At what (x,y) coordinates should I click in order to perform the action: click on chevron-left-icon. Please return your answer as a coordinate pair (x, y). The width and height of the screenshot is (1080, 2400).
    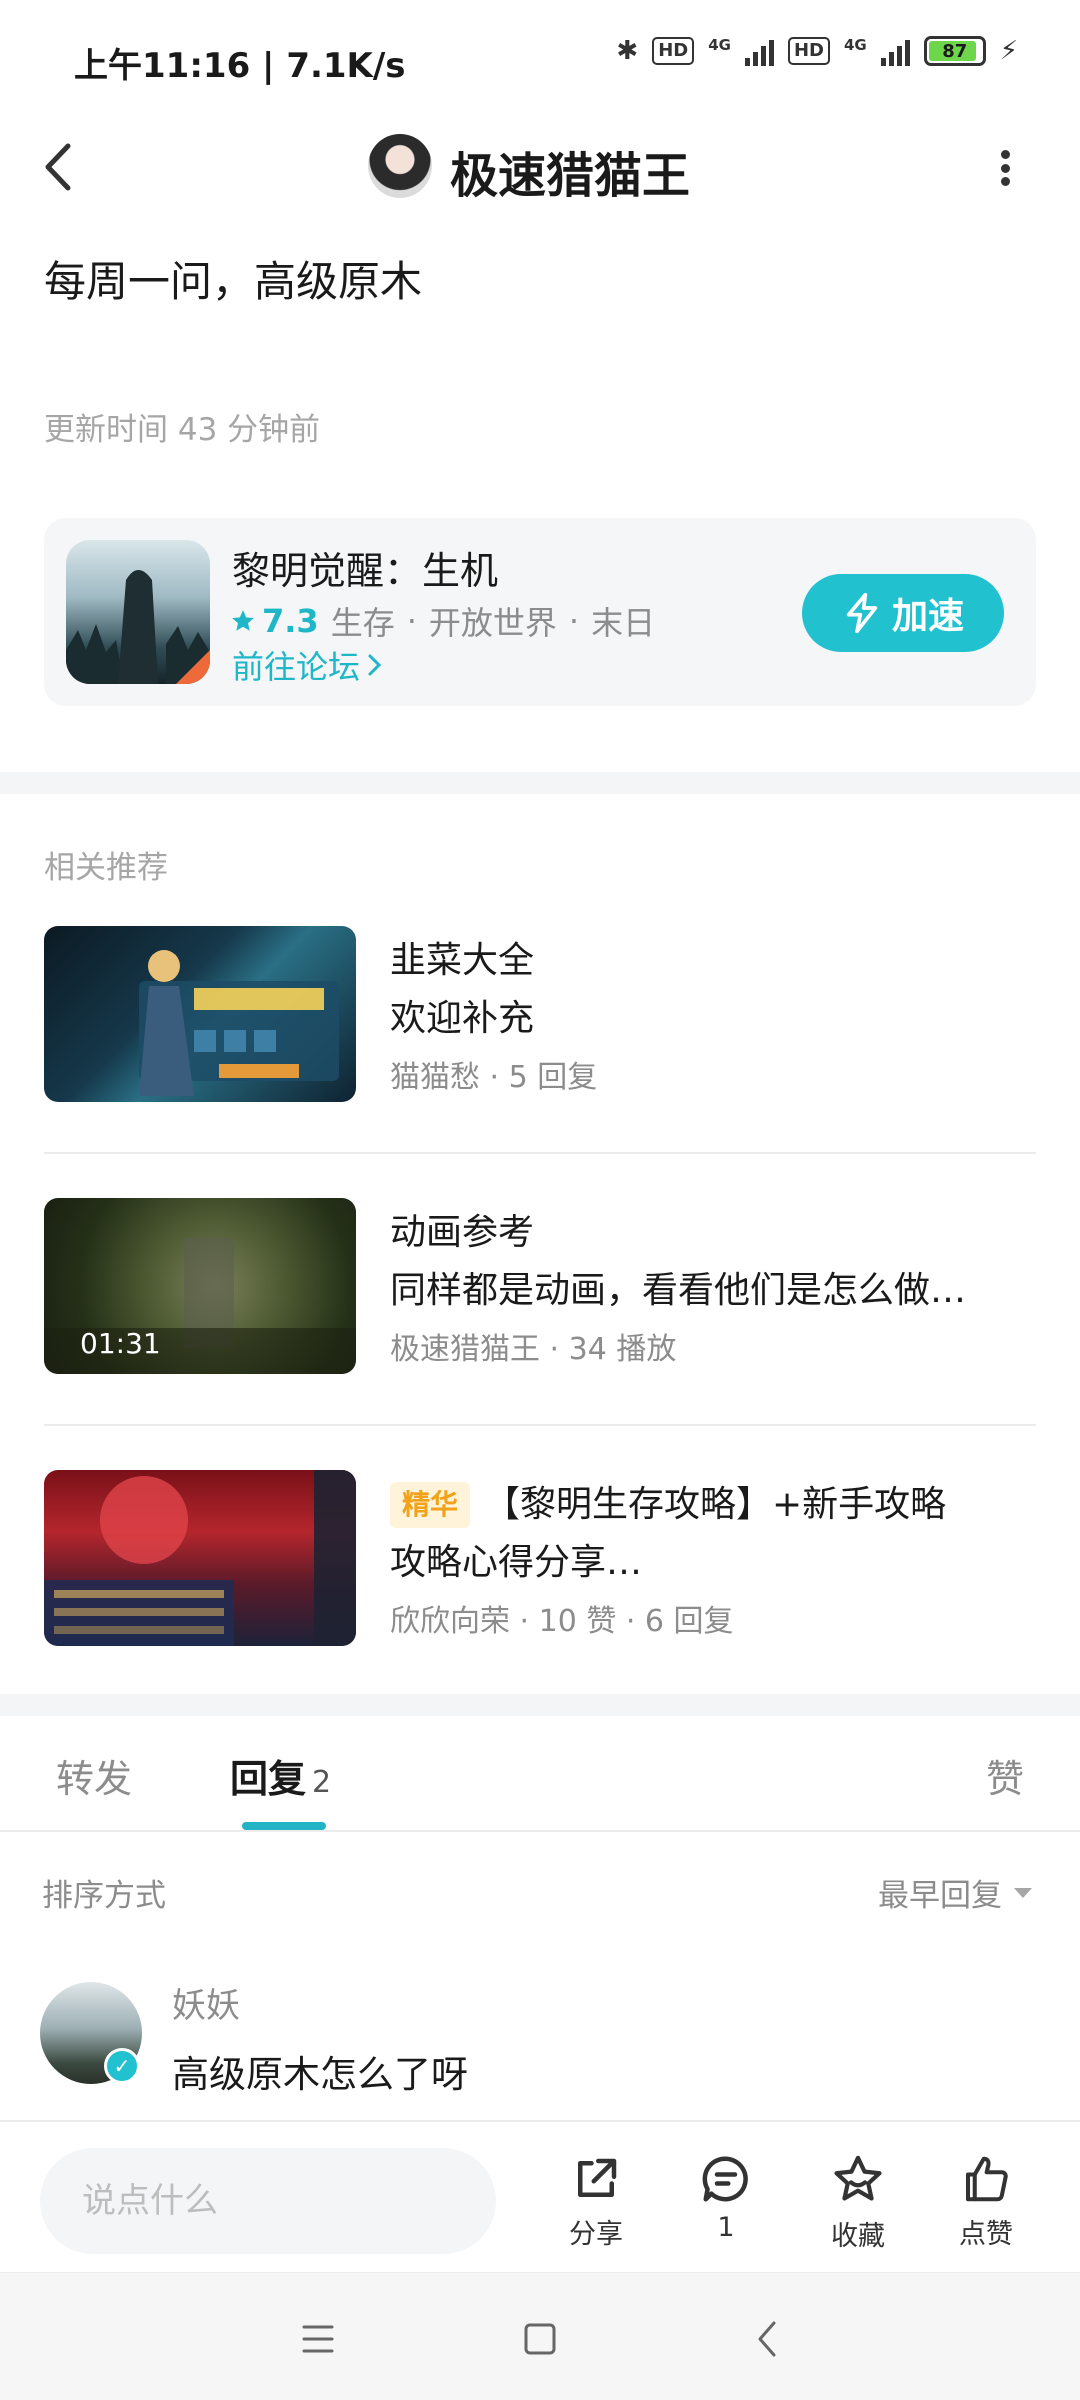
    Looking at the image, I should click on (58, 167).